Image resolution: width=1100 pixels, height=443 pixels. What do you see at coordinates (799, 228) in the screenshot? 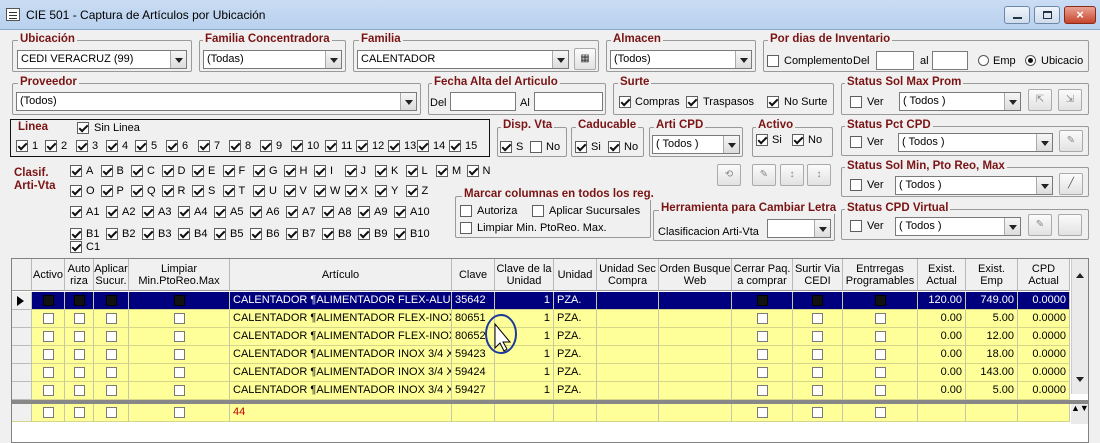
I see `herr-select` at bounding box center [799, 228].